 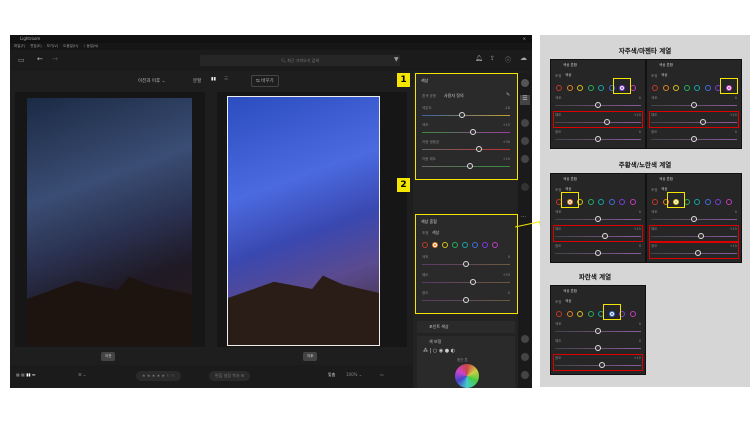 I want to click on back-arrow-icon: ←, so click(x=40, y=59).